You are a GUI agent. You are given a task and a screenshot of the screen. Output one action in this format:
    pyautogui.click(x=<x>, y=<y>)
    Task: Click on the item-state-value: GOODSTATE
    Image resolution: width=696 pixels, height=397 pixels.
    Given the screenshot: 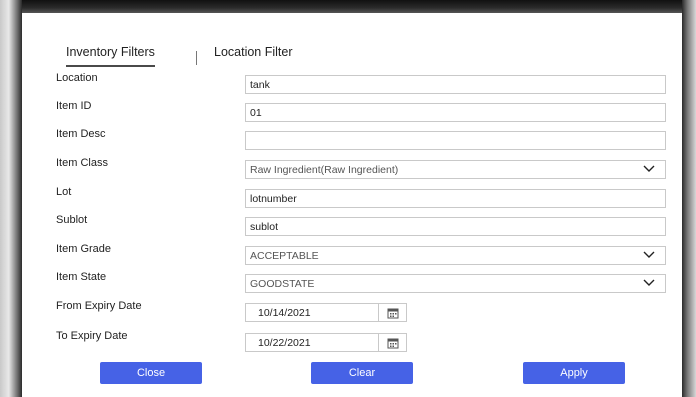 What is the action you would take?
    pyautogui.click(x=282, y=284)
    